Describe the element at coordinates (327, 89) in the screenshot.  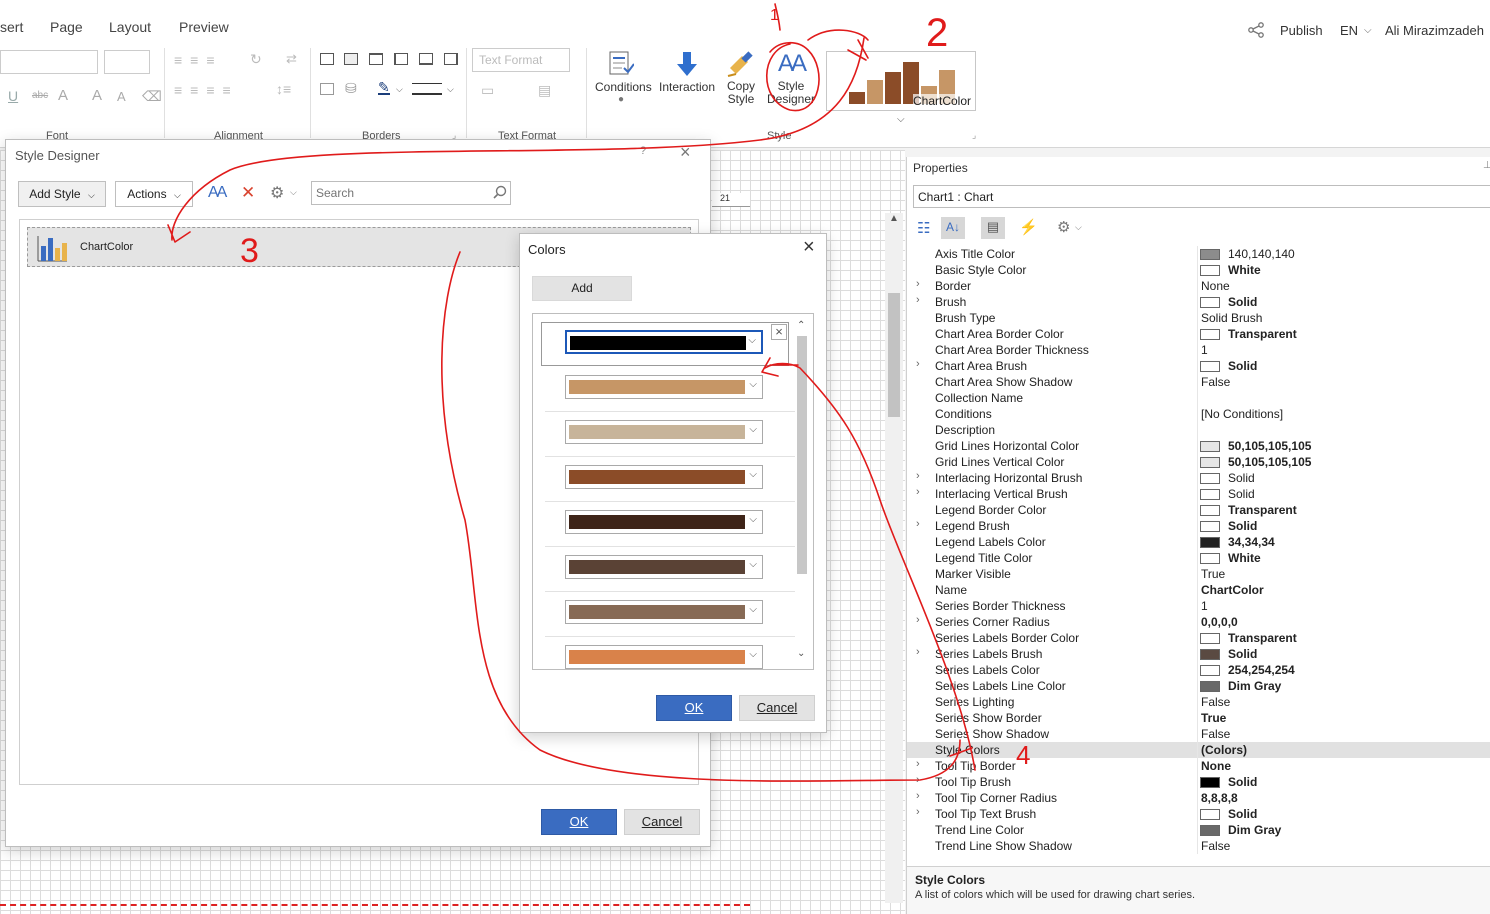
I see `shadow-icon` at that location.